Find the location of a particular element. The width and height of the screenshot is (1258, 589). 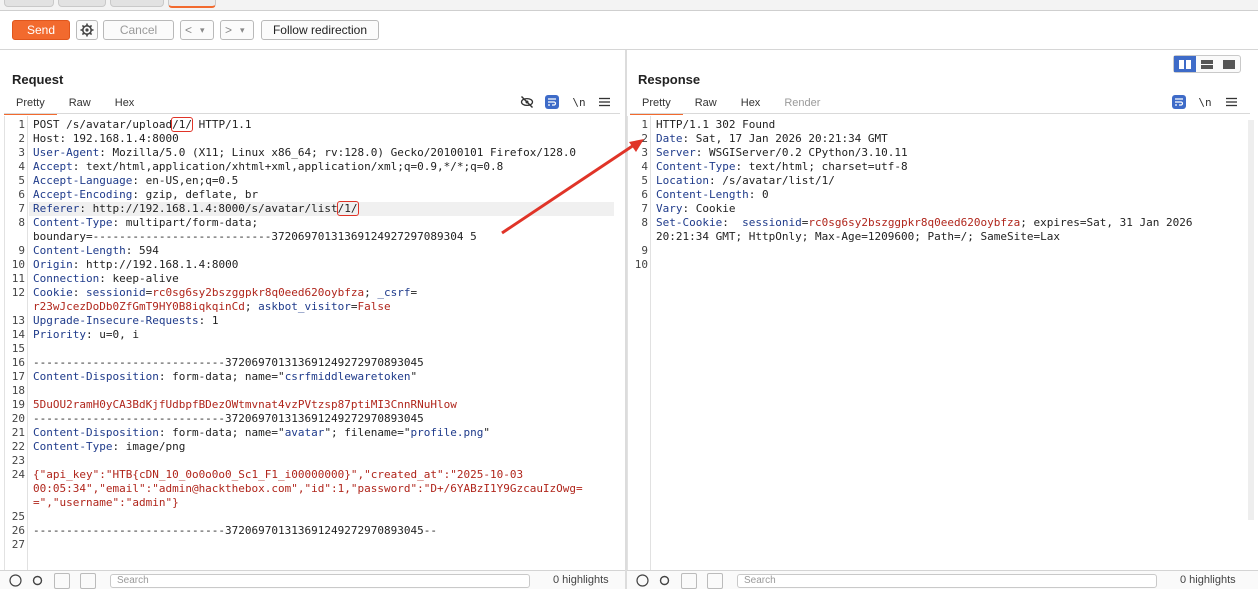

code-token: : http://192.168.1.4:8000/s/avatar/list is located at coordinates (208, 208).